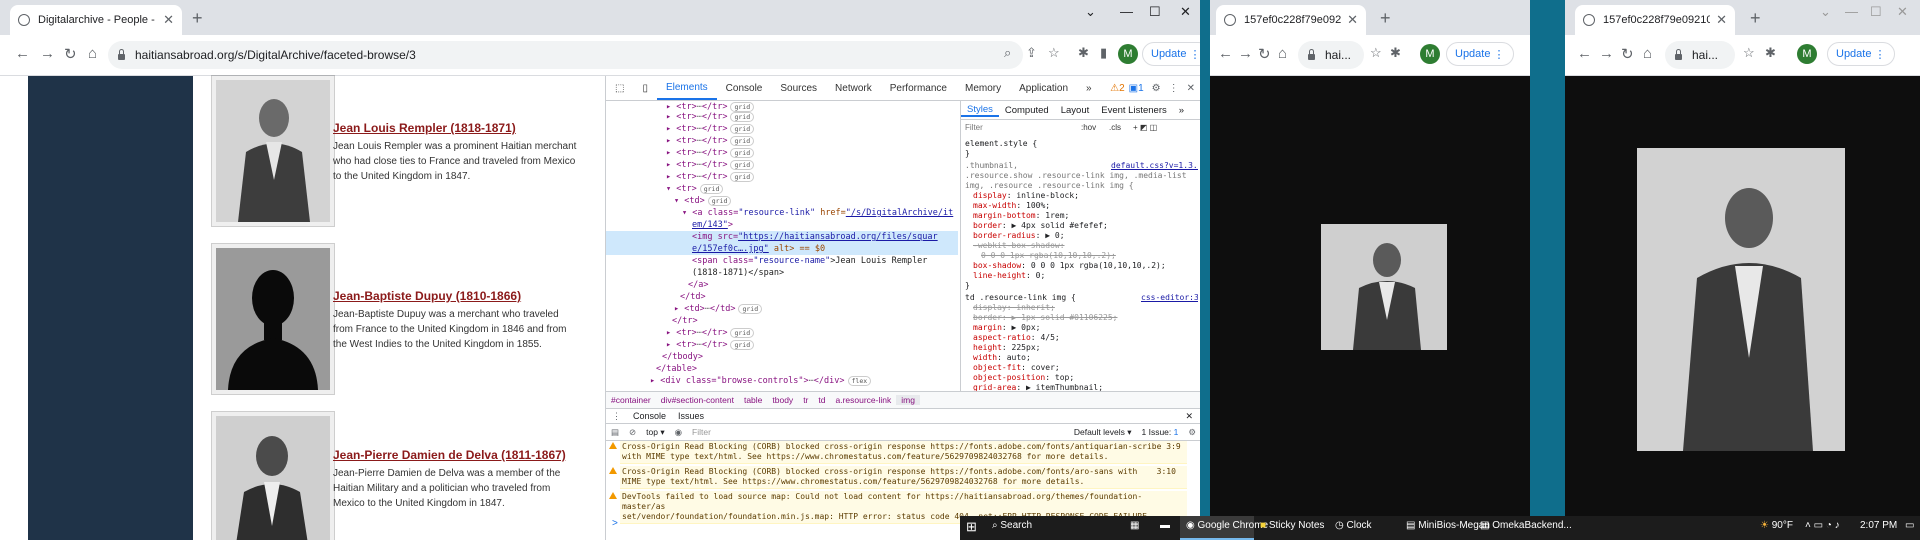  Describe the element at coordinates (918, 88) in the screenshot. I see `tab-performance: Performance` at that location.